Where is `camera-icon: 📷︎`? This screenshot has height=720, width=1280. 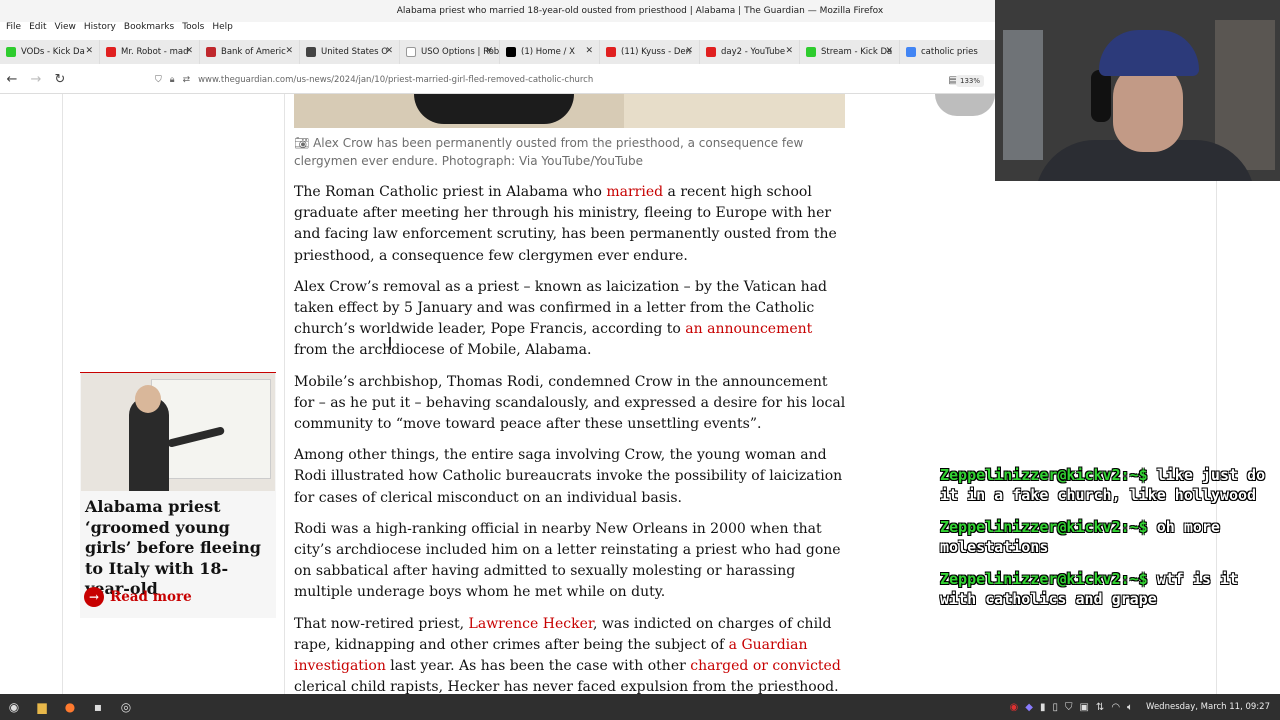
camera-icon: 📷︎ is located at coordinates (304, 143).